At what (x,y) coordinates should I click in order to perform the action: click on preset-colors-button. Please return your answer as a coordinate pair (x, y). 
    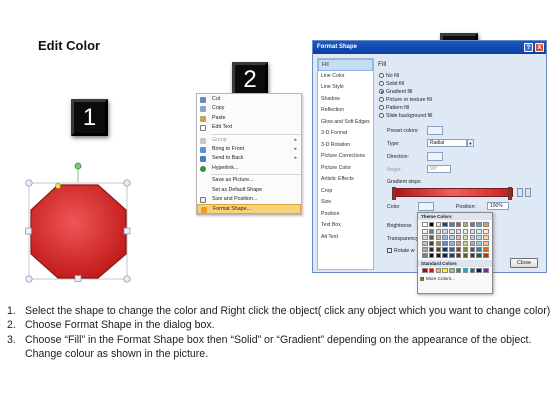
    Looking at the image, I should click on (435, 130).